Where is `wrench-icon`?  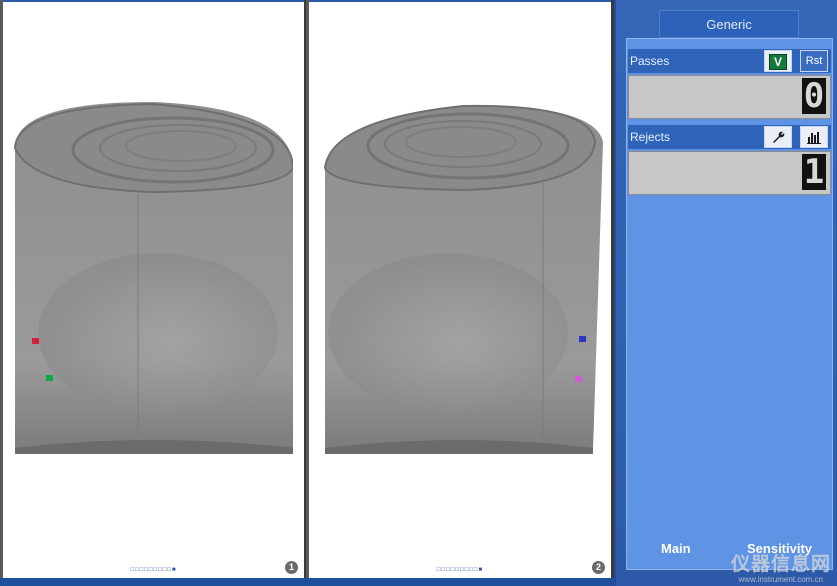
wrench-icon is located at coordinates (779, 137).